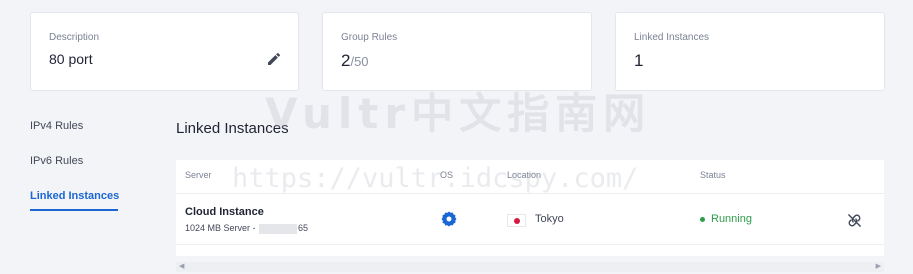 The width and height of the screenshot is (913, 274). Describe the element at coordinates (74, 210) in the screenshot. I see `active-tab-indicator` at that location.